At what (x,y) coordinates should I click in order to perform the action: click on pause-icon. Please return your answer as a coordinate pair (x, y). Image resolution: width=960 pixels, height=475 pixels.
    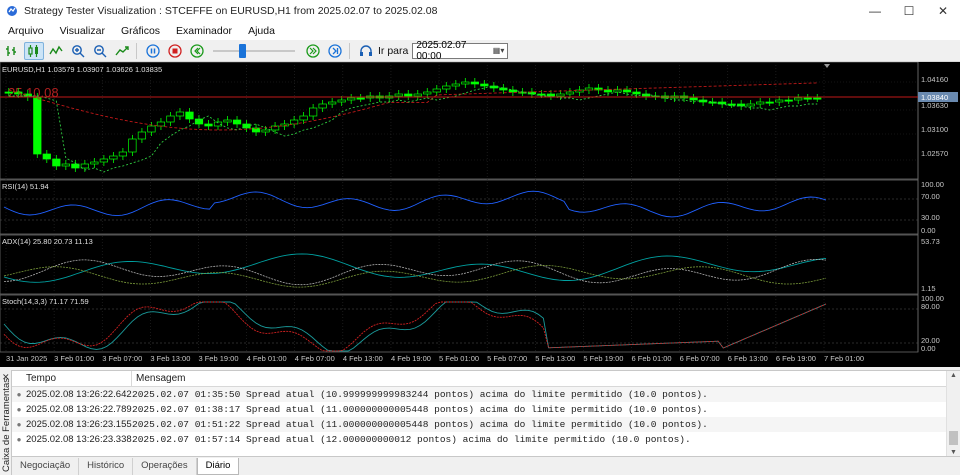
    Looking at the image, I should click on (153, 50).